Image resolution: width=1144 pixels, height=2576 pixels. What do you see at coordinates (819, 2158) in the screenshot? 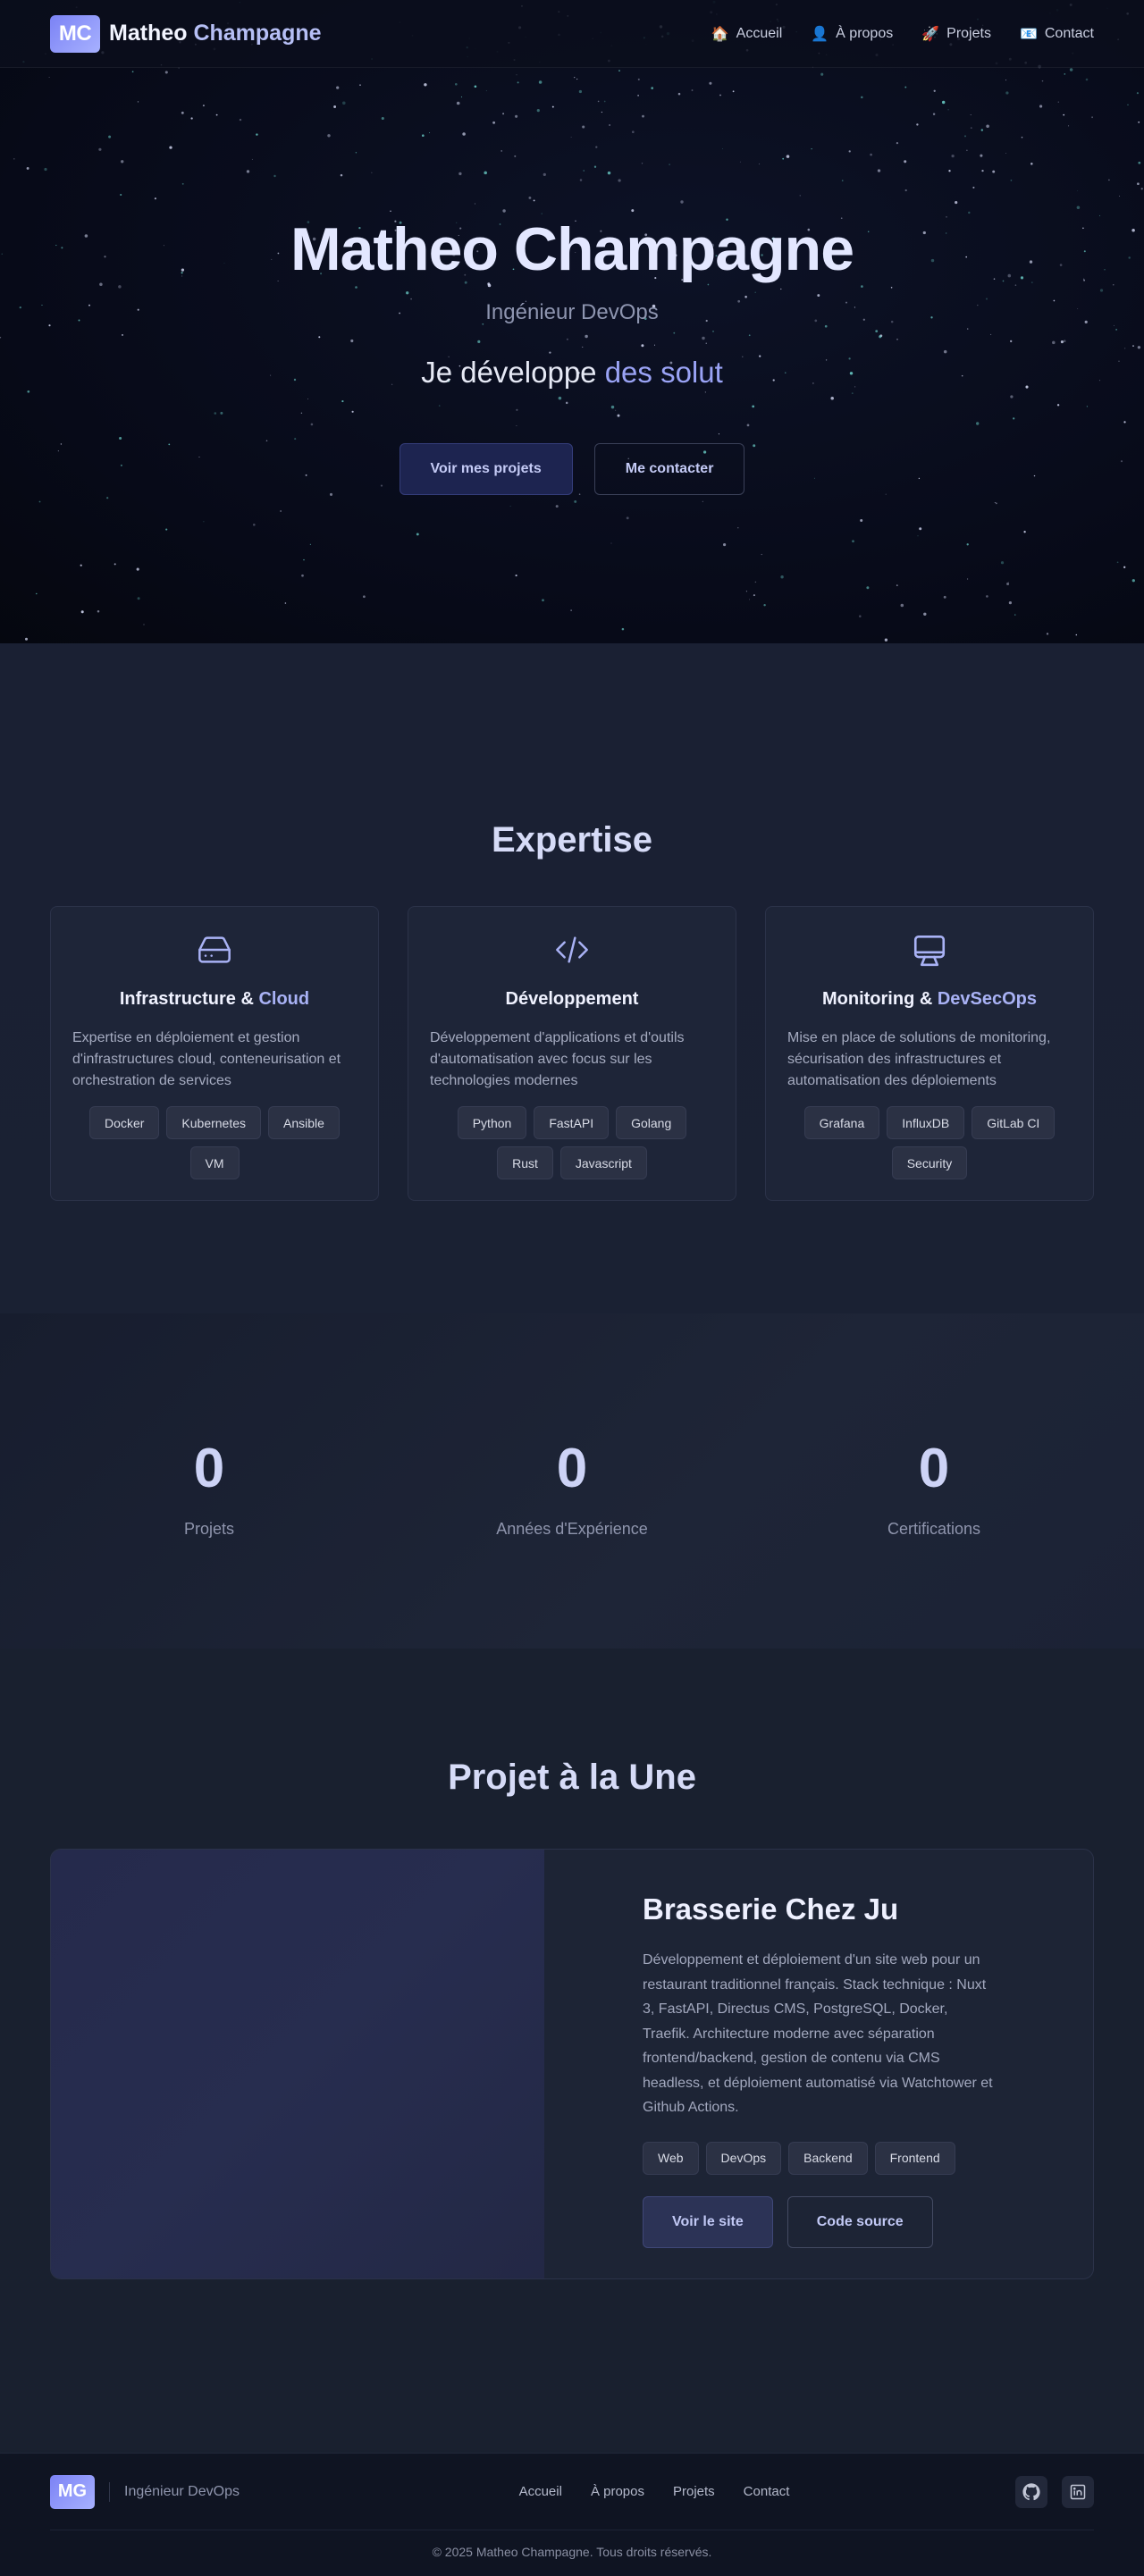
I see `project-tags: Web DevOps Backend Frontend` at bounding box center [819, 2158].